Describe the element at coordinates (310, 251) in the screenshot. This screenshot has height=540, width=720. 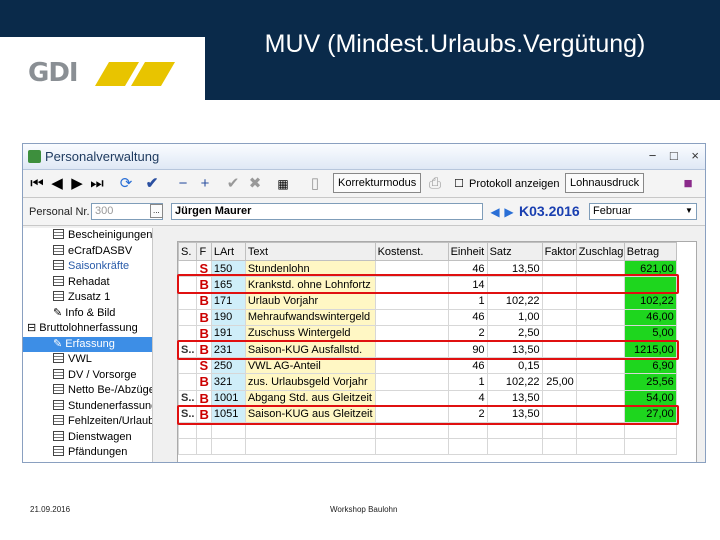
I see `column-header: Text` at that location.